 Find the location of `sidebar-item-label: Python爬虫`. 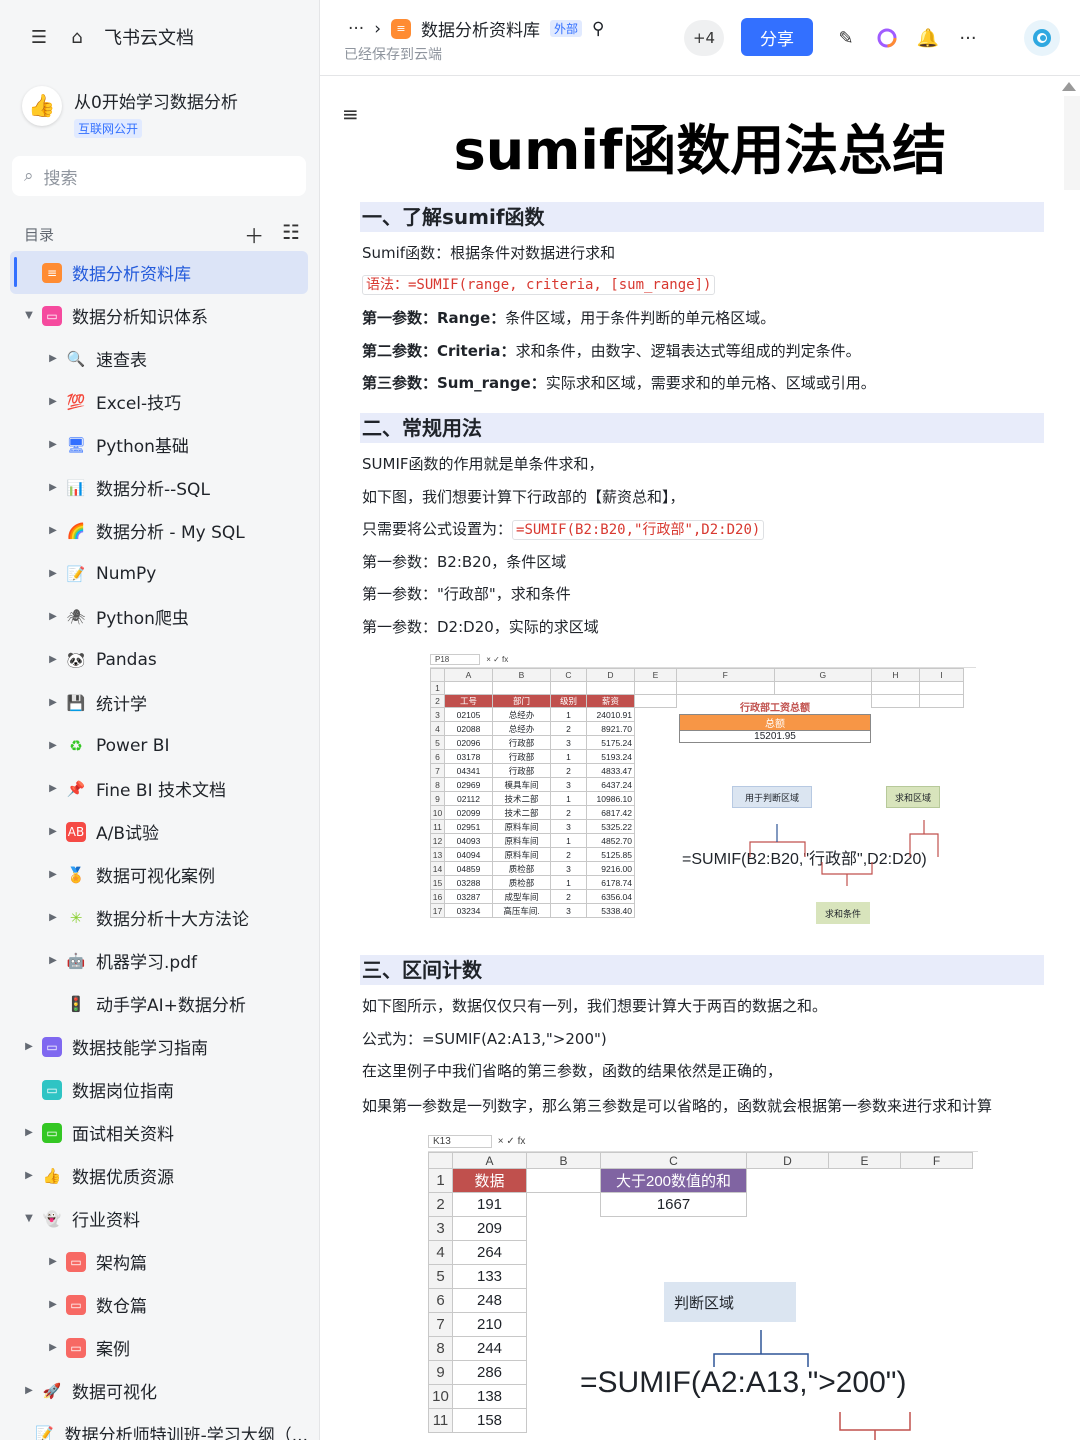

sidebar-item-label: Python爬虫 is located at coordinates (142, 619).